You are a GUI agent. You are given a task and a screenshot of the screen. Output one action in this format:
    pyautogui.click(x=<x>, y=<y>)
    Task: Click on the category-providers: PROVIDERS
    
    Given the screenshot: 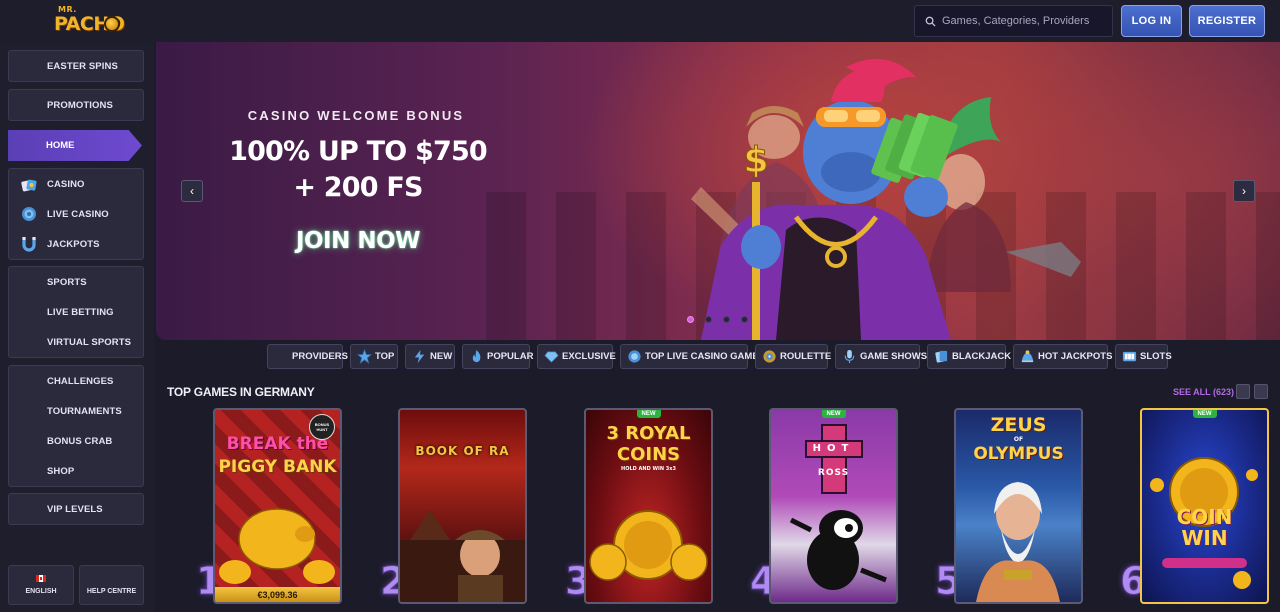 What is the action you would take?
    pyautogui.click(x=307, y=356)
    